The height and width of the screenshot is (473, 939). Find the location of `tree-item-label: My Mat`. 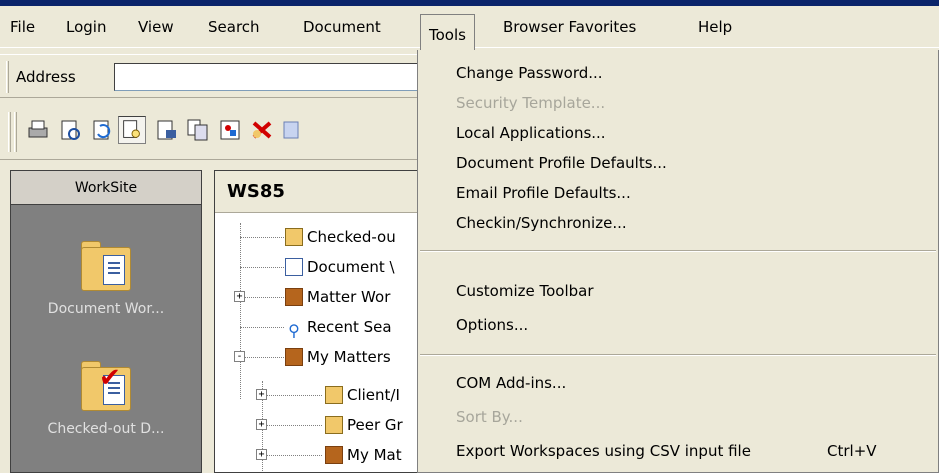

tree-item-label: My Mat is located at coordinates (374, 455).